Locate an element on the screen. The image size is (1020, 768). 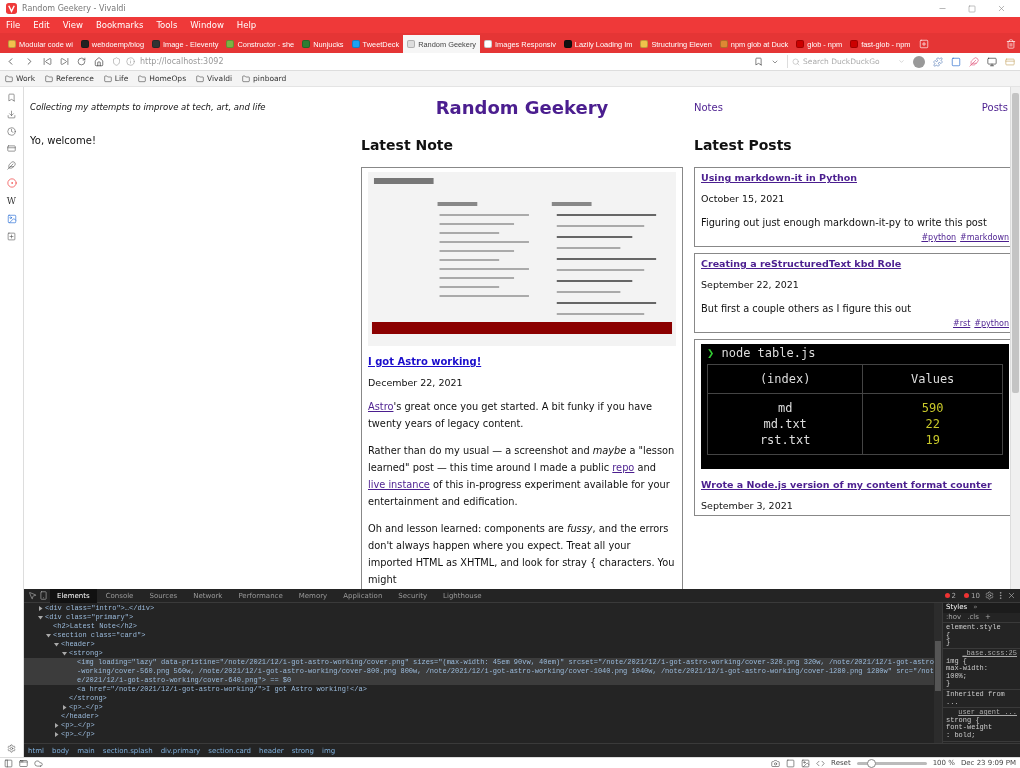
menu-item: Help is located at coordinates (246, 25).